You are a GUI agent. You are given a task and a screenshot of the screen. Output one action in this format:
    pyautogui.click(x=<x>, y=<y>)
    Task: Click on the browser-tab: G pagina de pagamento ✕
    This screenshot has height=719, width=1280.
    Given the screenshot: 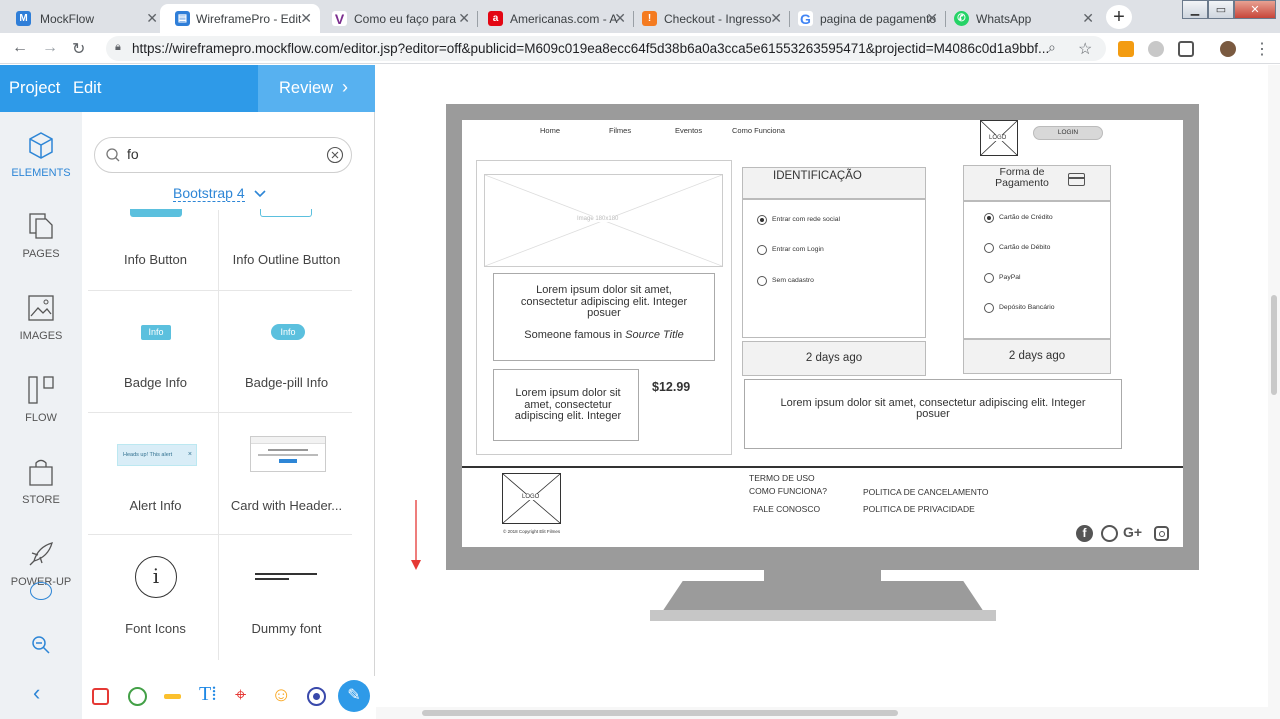 What is the action you would take?
    pyautogui.click(x=868, y=18)
    